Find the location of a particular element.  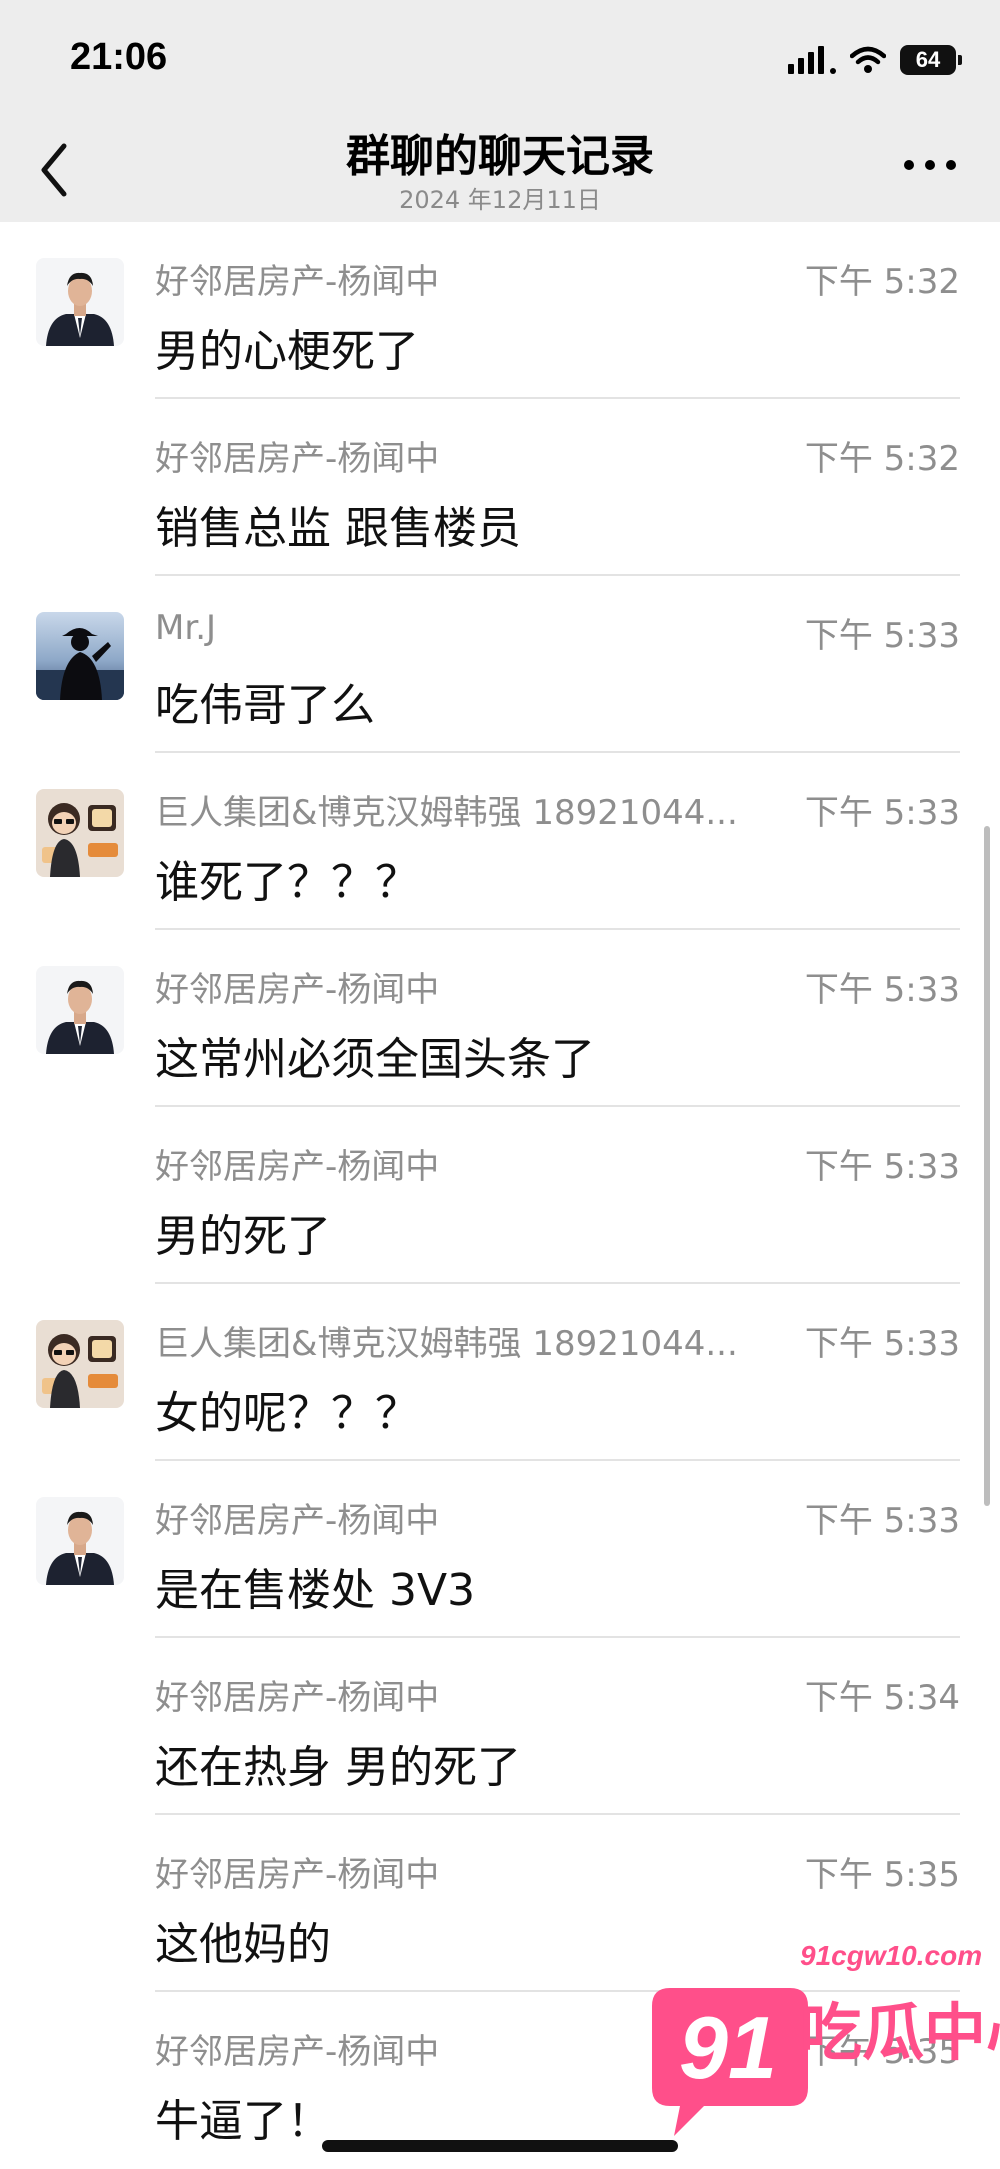

page-date: 2024 年12月11日 is located at coordinates (500, 200).